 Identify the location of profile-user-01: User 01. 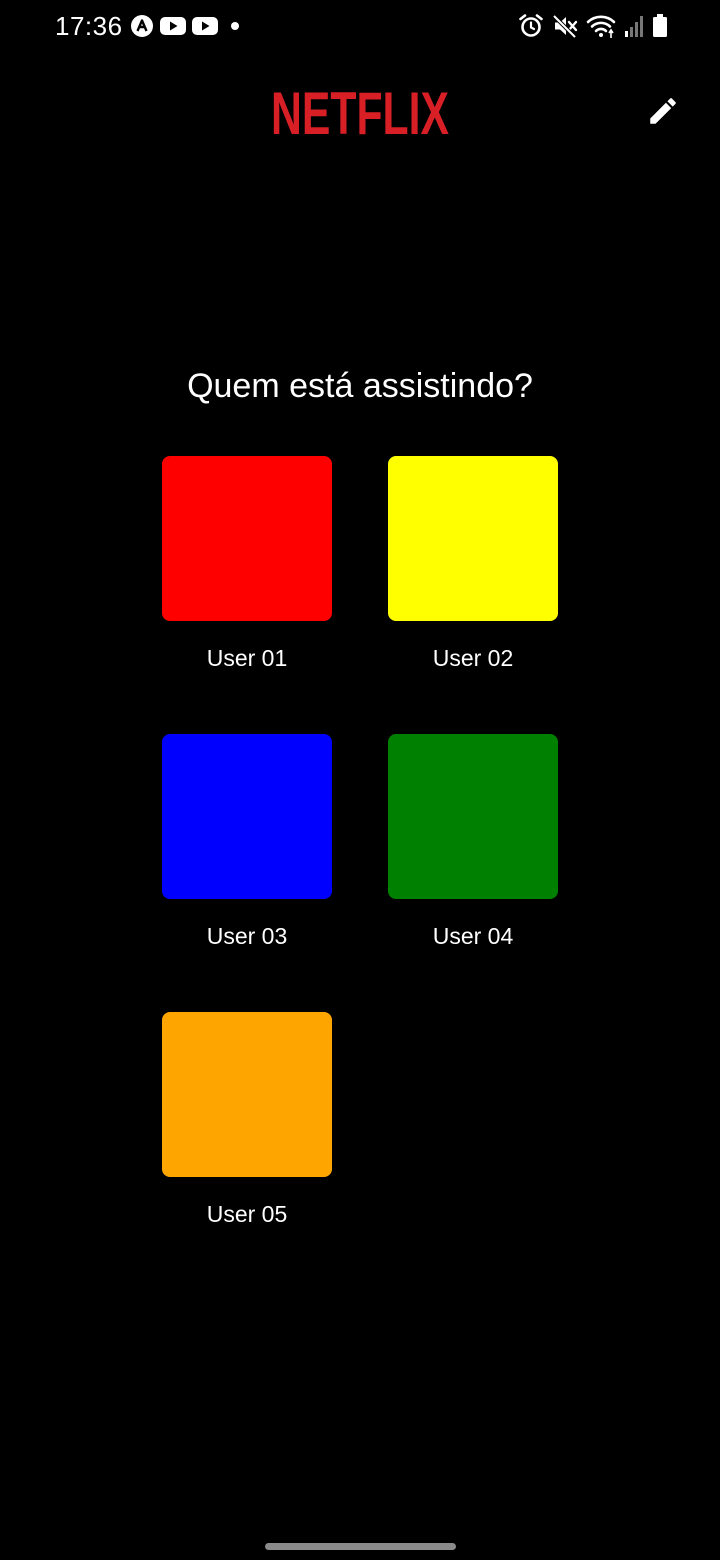
(247, 563).